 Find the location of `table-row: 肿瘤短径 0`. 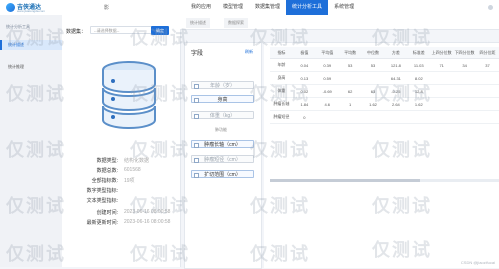

table-row: 肿瘤短径 0 is located at coordinates (384, 117).